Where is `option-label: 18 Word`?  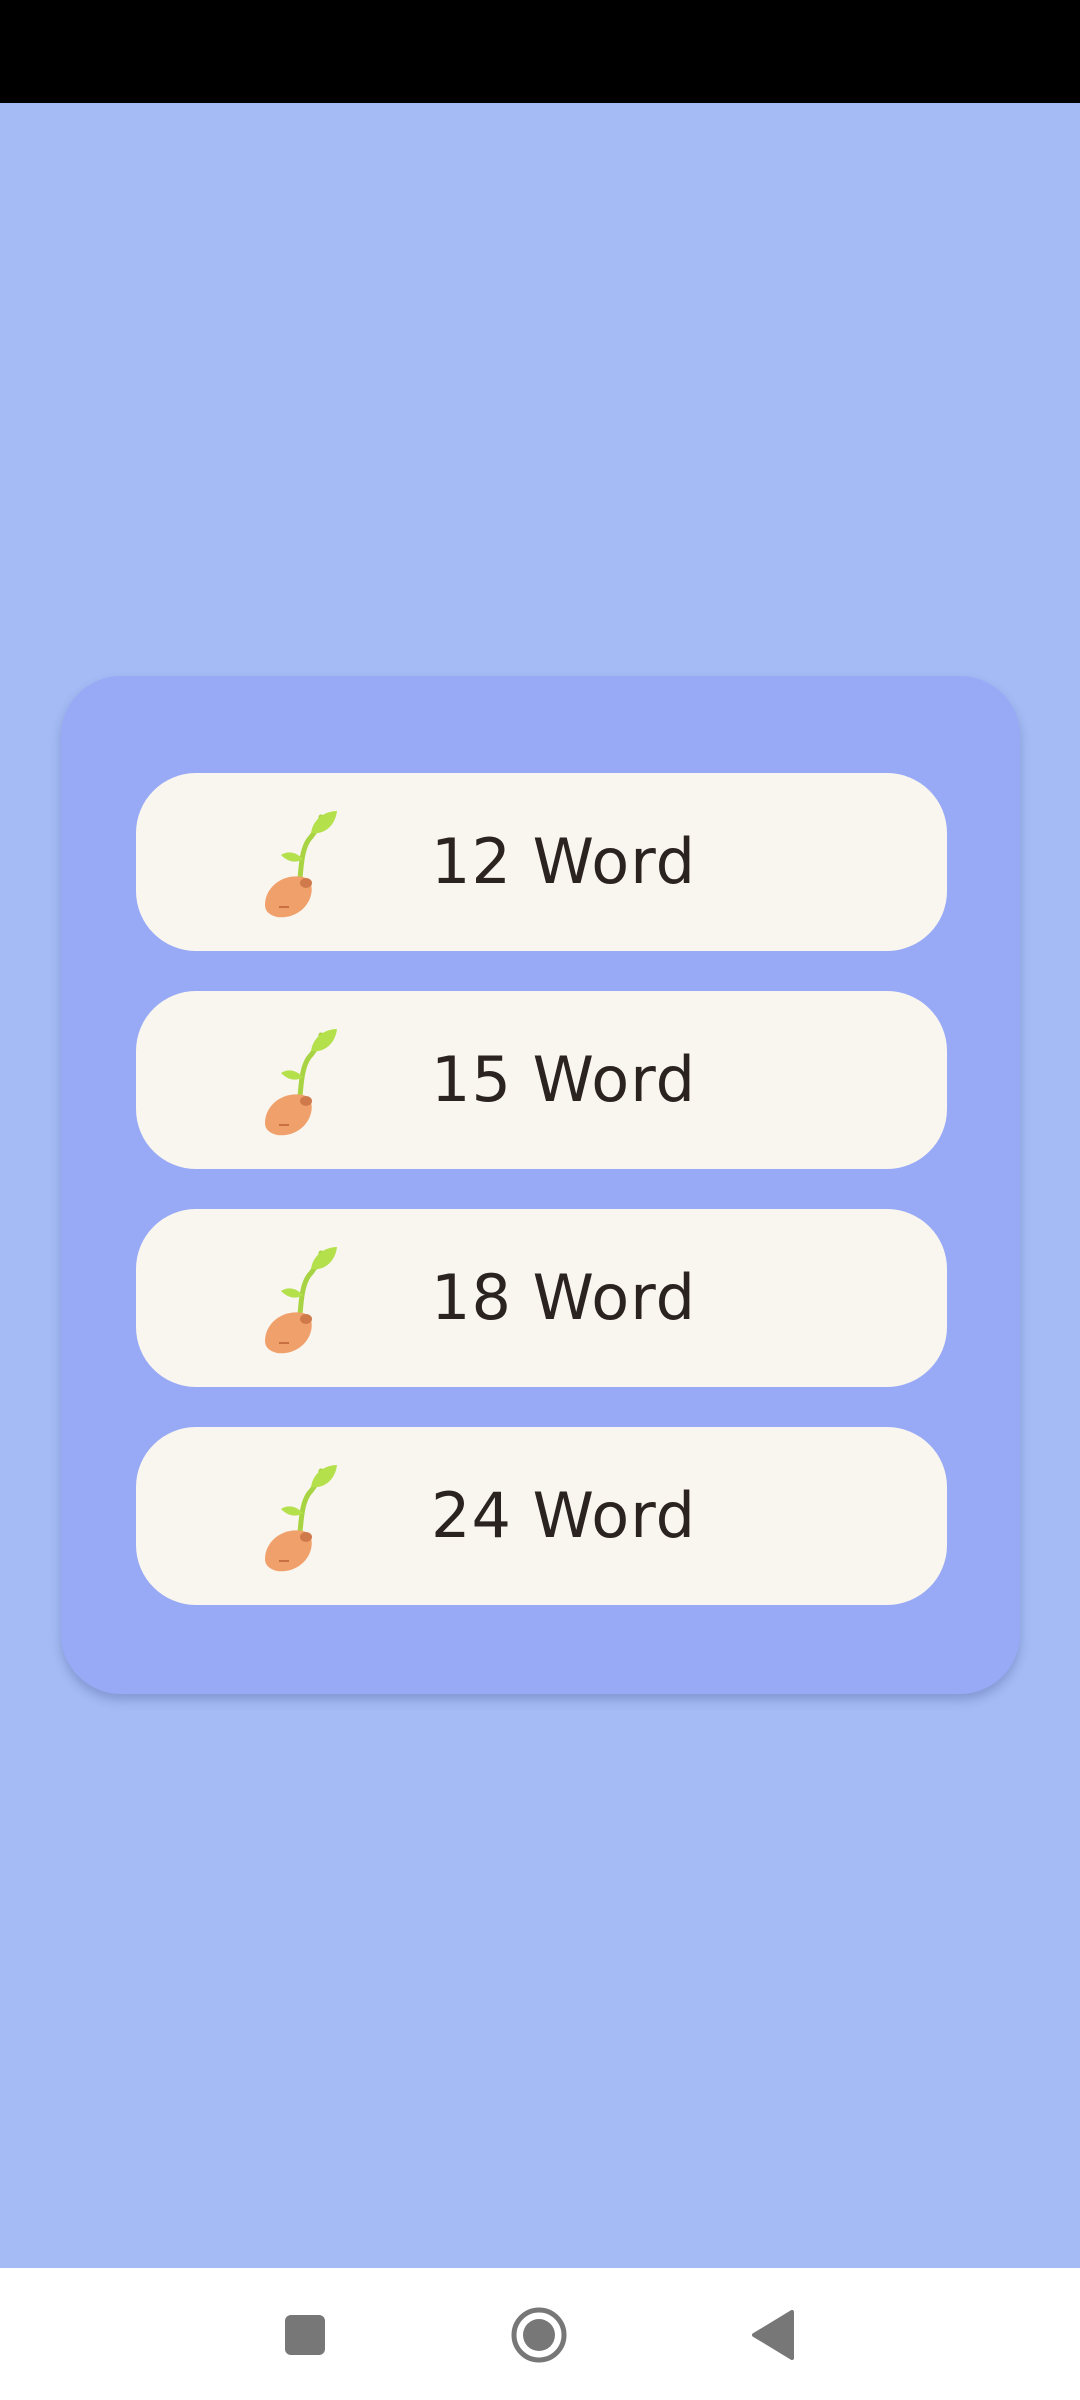 option-label: 18 Word is located at coordinates (563, 1297).